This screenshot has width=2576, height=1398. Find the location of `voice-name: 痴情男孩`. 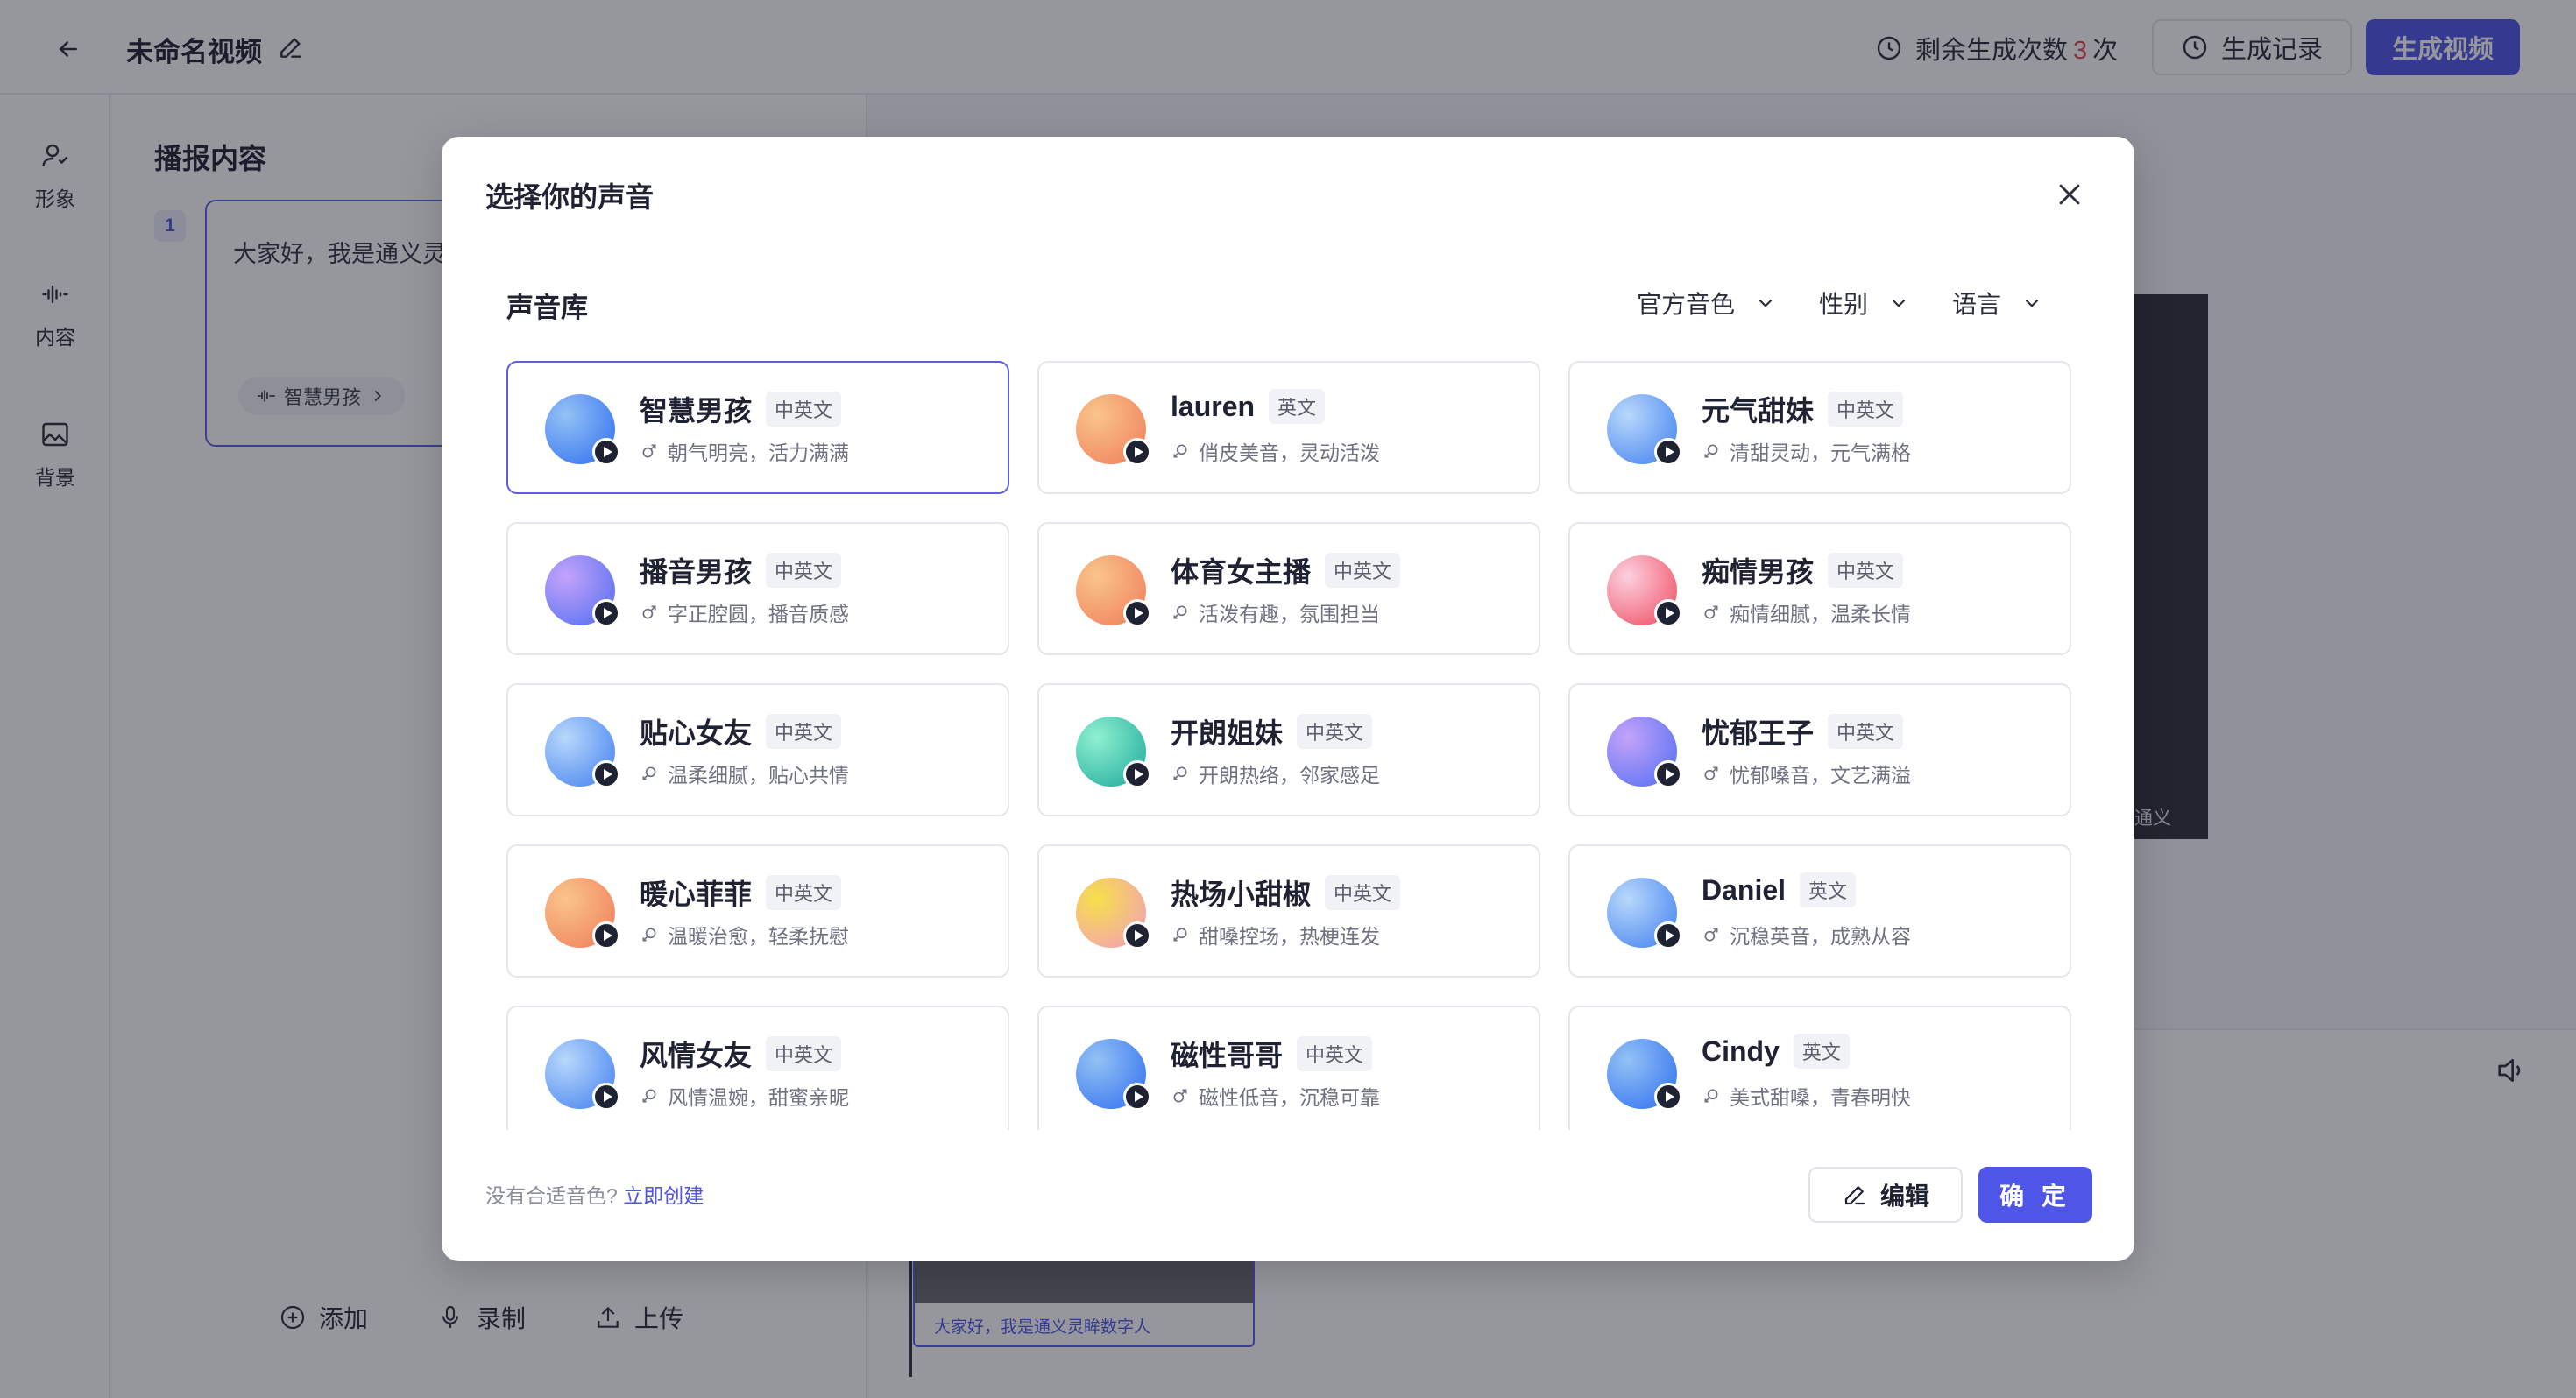

voice-name: 痴情男孩 is located at coordinates (1758, 572).